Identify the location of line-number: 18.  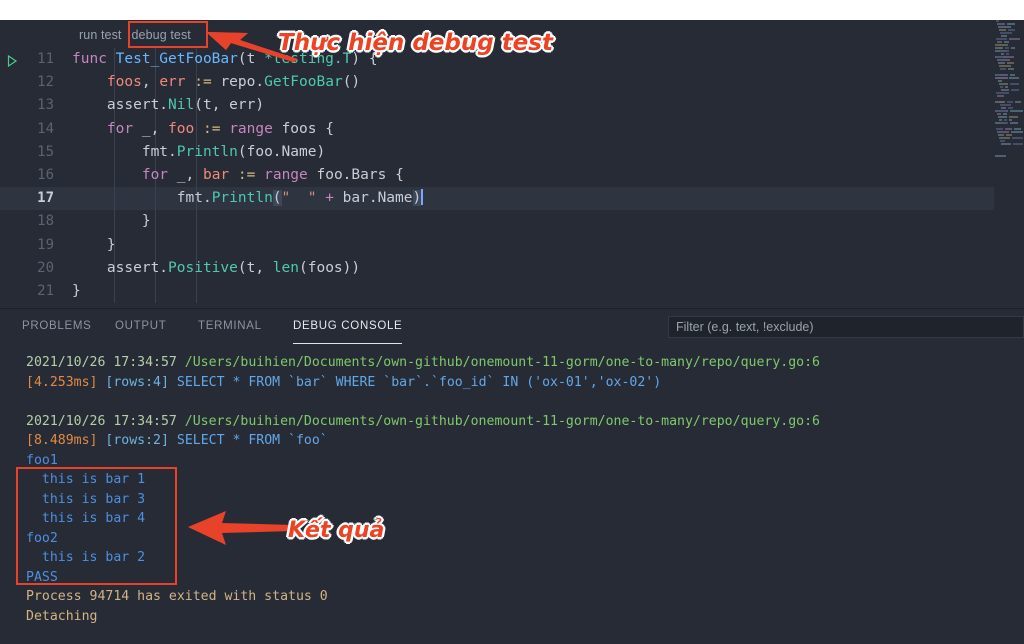
(45, 221).